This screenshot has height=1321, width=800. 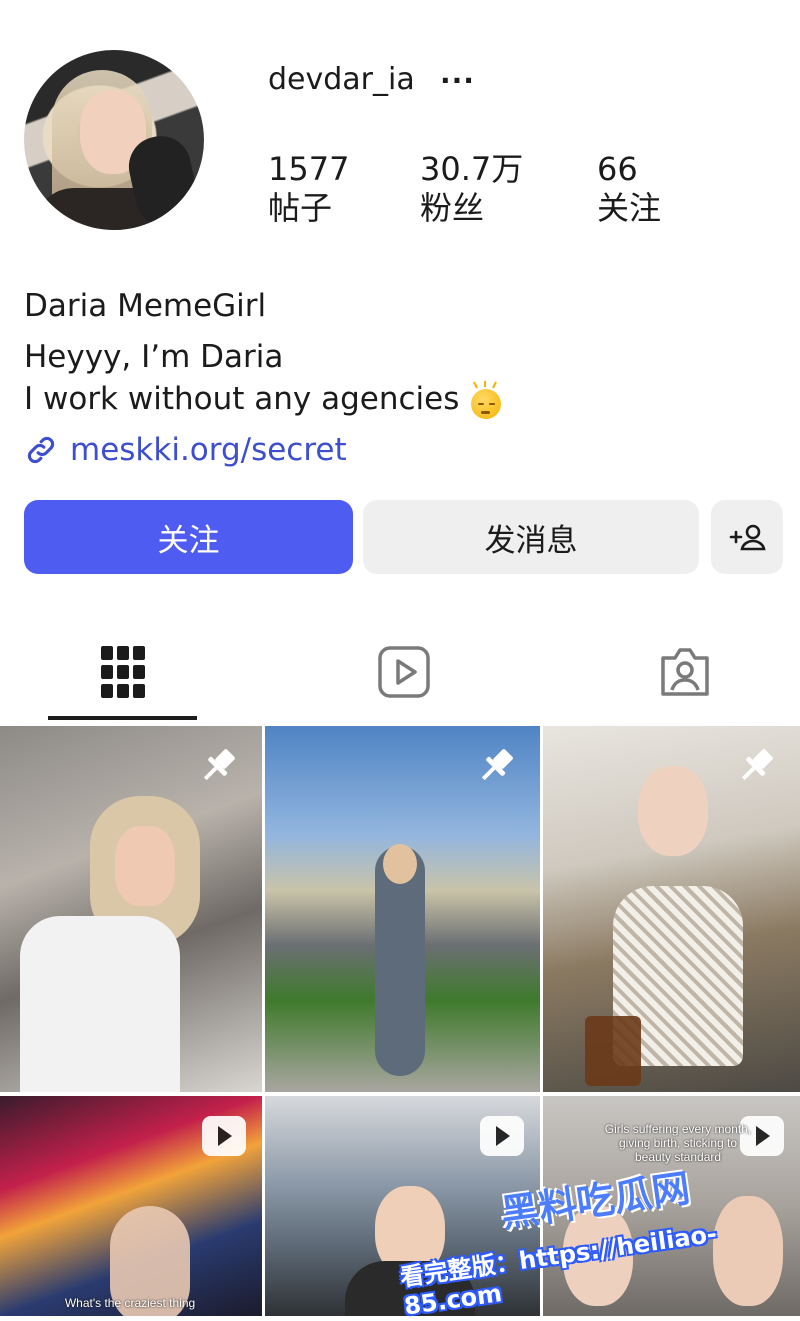 I want to click on stat-followers-count: 30.7万, so click(x=472, y=169).